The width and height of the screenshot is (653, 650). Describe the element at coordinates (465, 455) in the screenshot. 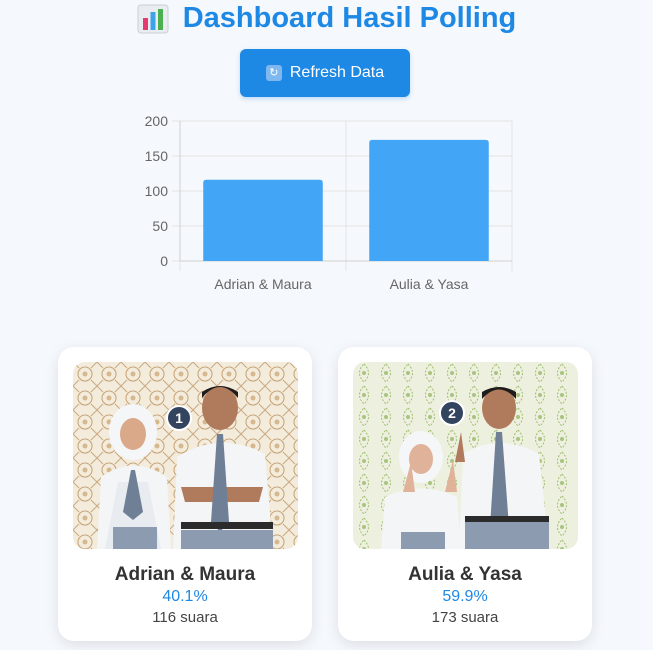

I see `candidate-photo-2: 2` at that location.